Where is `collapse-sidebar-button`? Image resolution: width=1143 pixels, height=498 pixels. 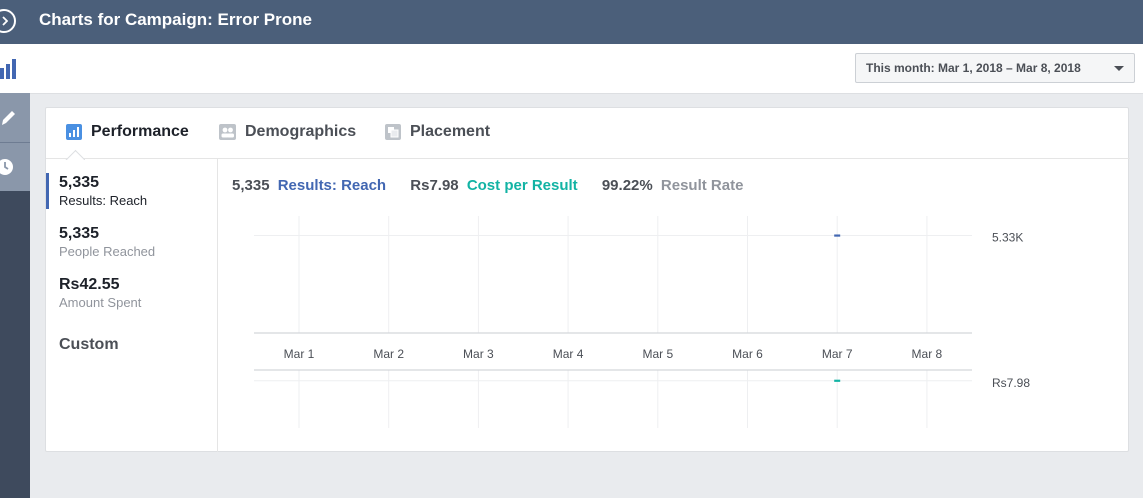
collapse-sidebar-button is located at coordinates (8, 21).